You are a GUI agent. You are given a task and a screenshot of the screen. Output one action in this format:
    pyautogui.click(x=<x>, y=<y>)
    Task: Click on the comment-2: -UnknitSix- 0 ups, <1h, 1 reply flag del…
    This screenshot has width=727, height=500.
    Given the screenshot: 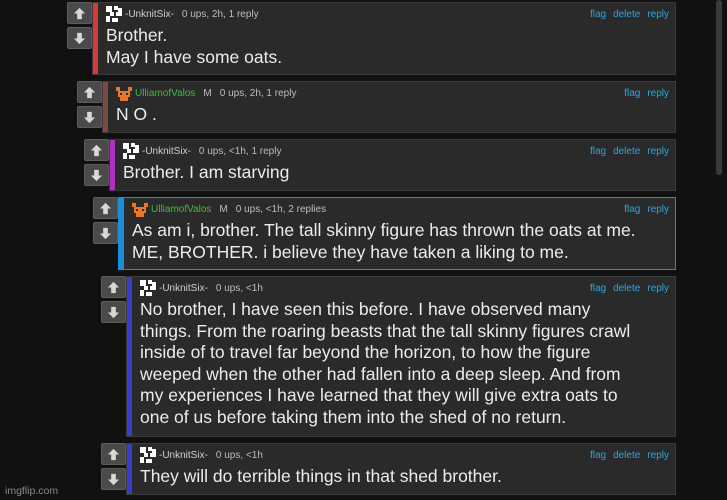 What is the action you would take?
    pyautogui.click(x=380, y=165)
    